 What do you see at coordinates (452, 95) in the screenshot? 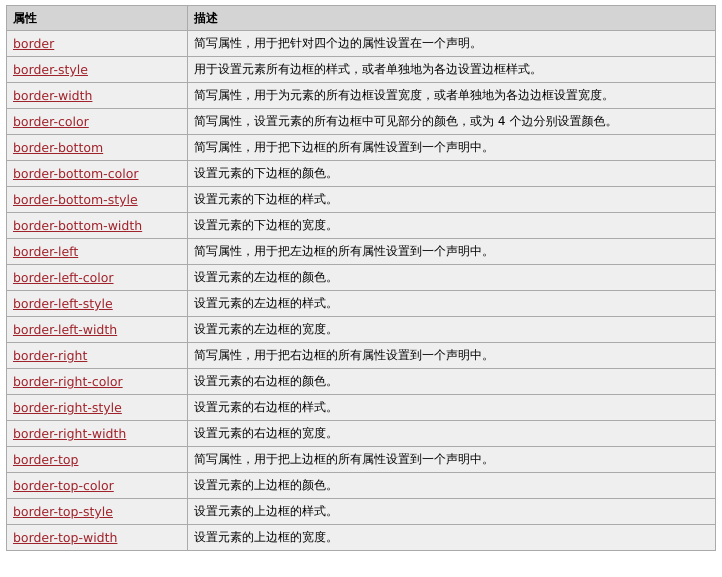
I see `description-cell: 简写属性，用于为元素的所有边框设置宽度，或者单独地为各边边框设置宽度。` at bounding box center [452, 95].